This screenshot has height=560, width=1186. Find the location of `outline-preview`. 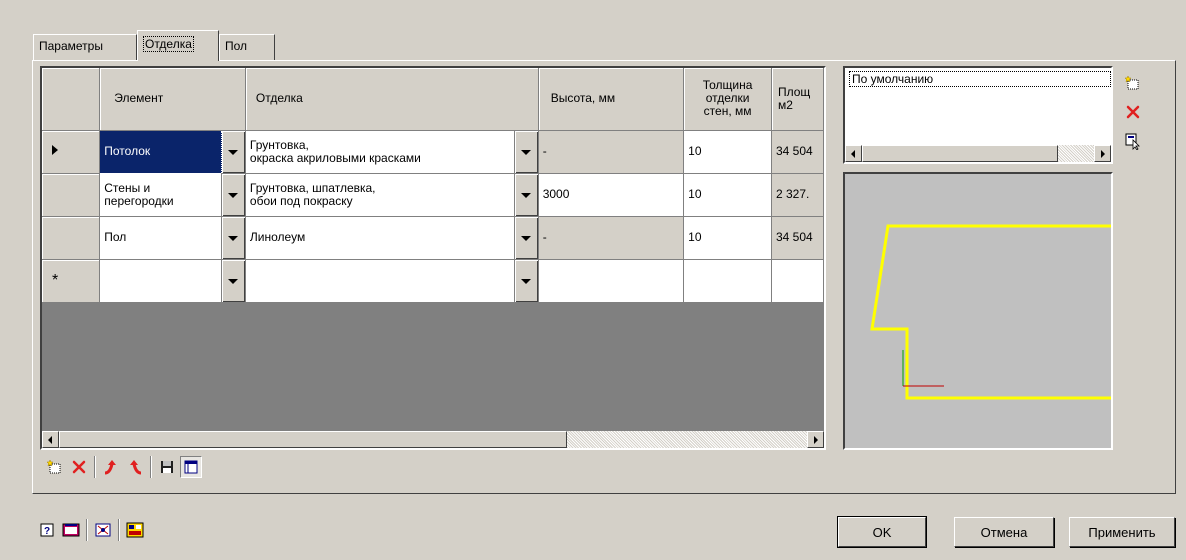

outline-preview is located at coordinates (987, 311).